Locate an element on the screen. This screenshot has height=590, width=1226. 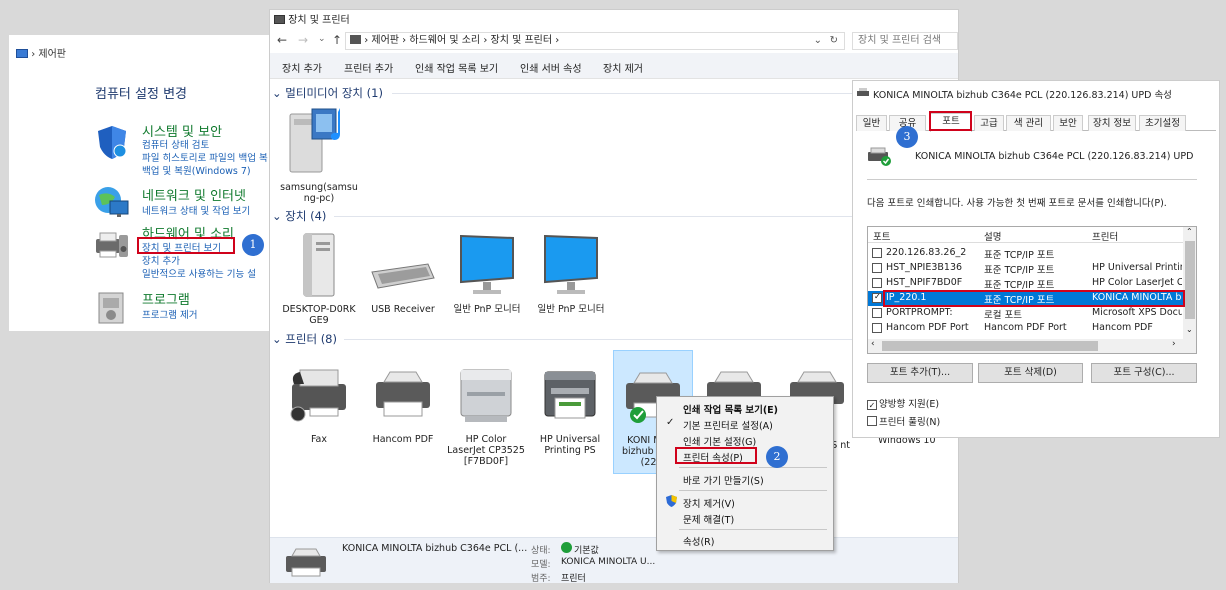
forward-arrow-icon: → is located at coordinates (303, 40).